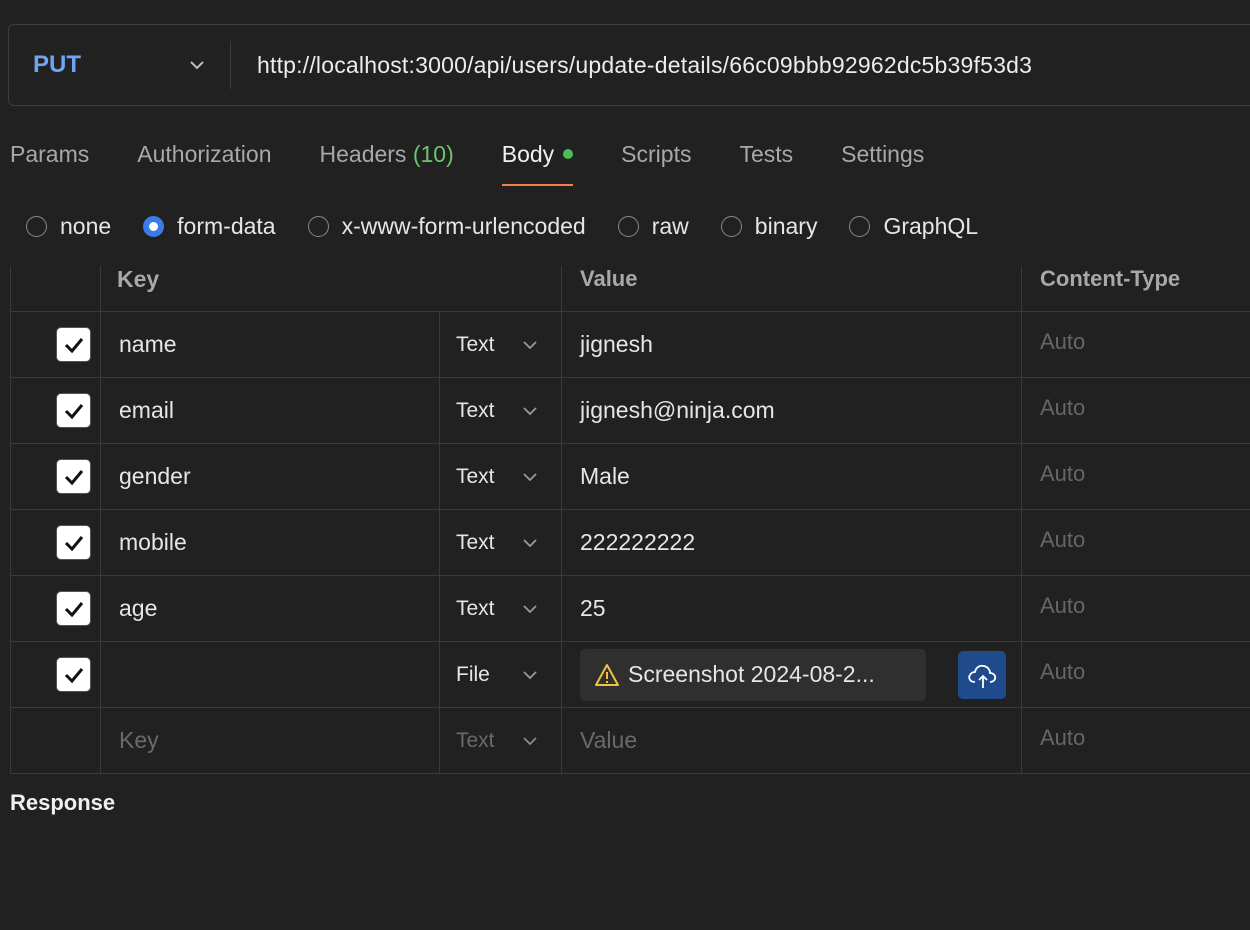 The height and width of the screenshot is (930, 1250). I want to click on headers-count: (10), so click(433, 154).